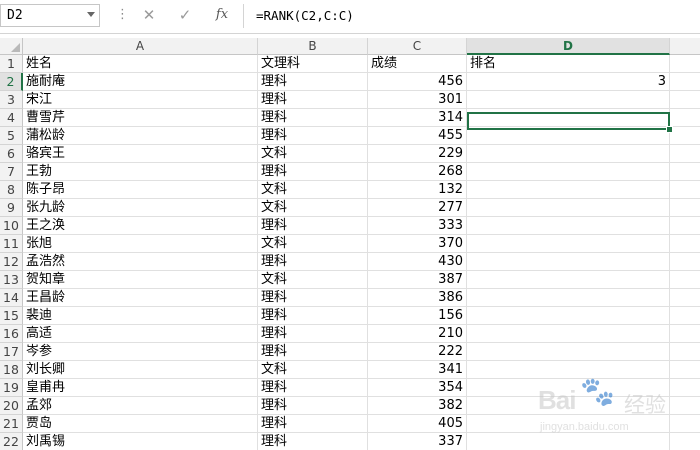 The image size is (700, 450). Describe the element at coordinates (140, 406) in the screenshot. I see `cell-a: 孟郊` at that location.